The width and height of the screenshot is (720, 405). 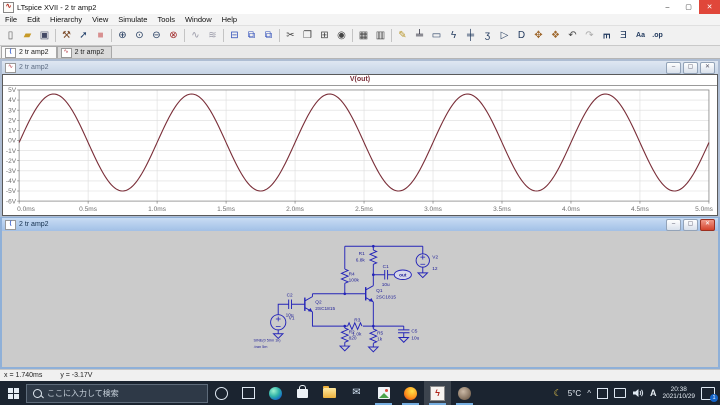 I want to click on title-bar: ∿ LTspice XVII - 2 tr amp2 – ▢ ✕, so click(x=360, y=7).